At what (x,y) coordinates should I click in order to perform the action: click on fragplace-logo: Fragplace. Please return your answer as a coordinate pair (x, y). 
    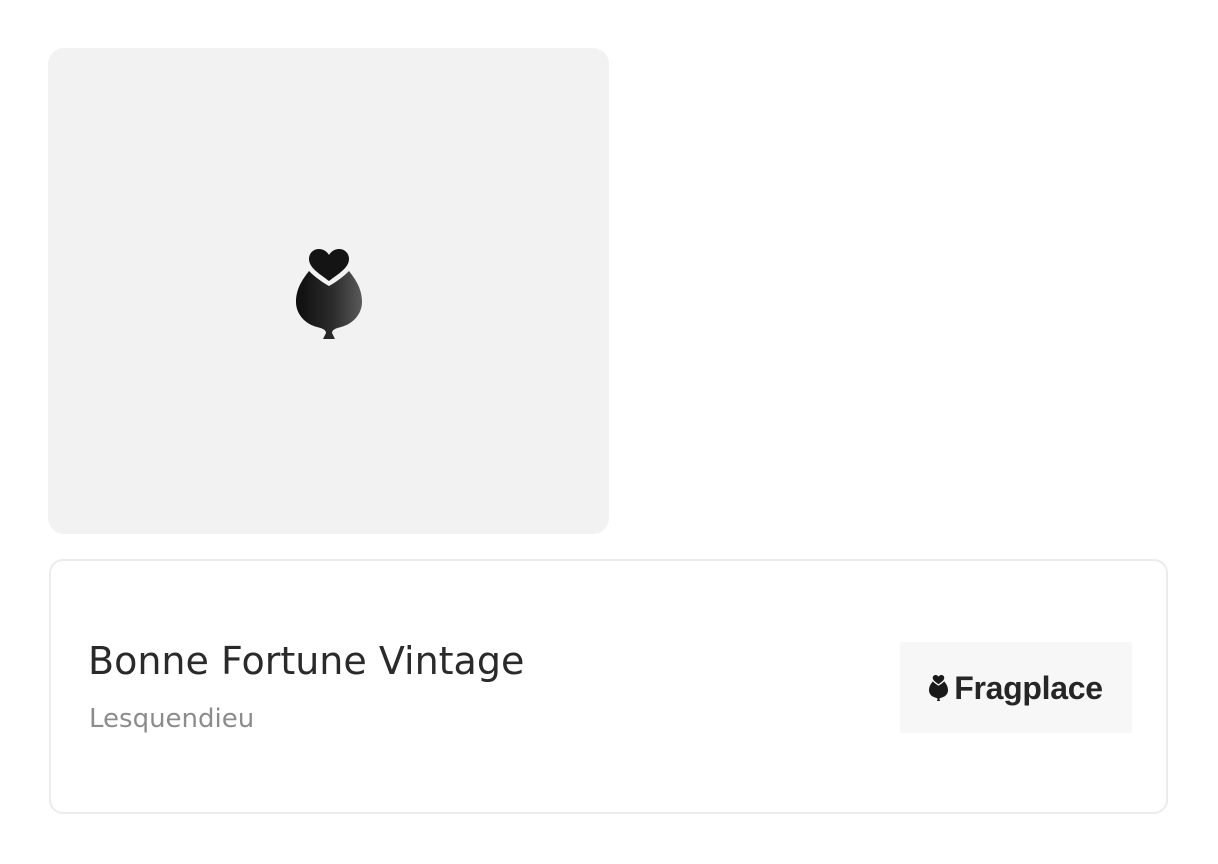
    Looking at the image, I should click on (1016, 687).